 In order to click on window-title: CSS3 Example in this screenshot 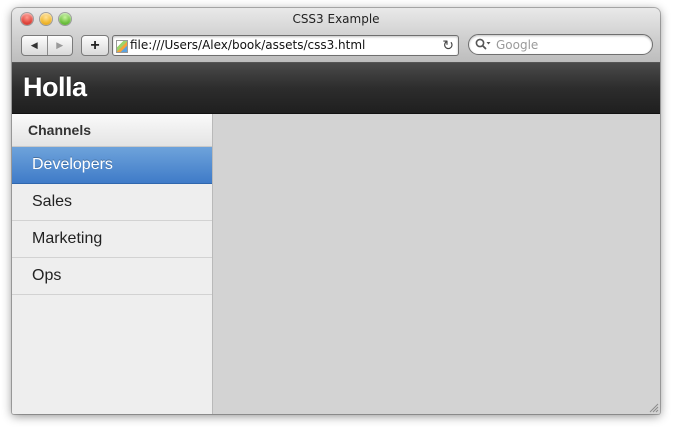, I will do `click(336, 19)`.